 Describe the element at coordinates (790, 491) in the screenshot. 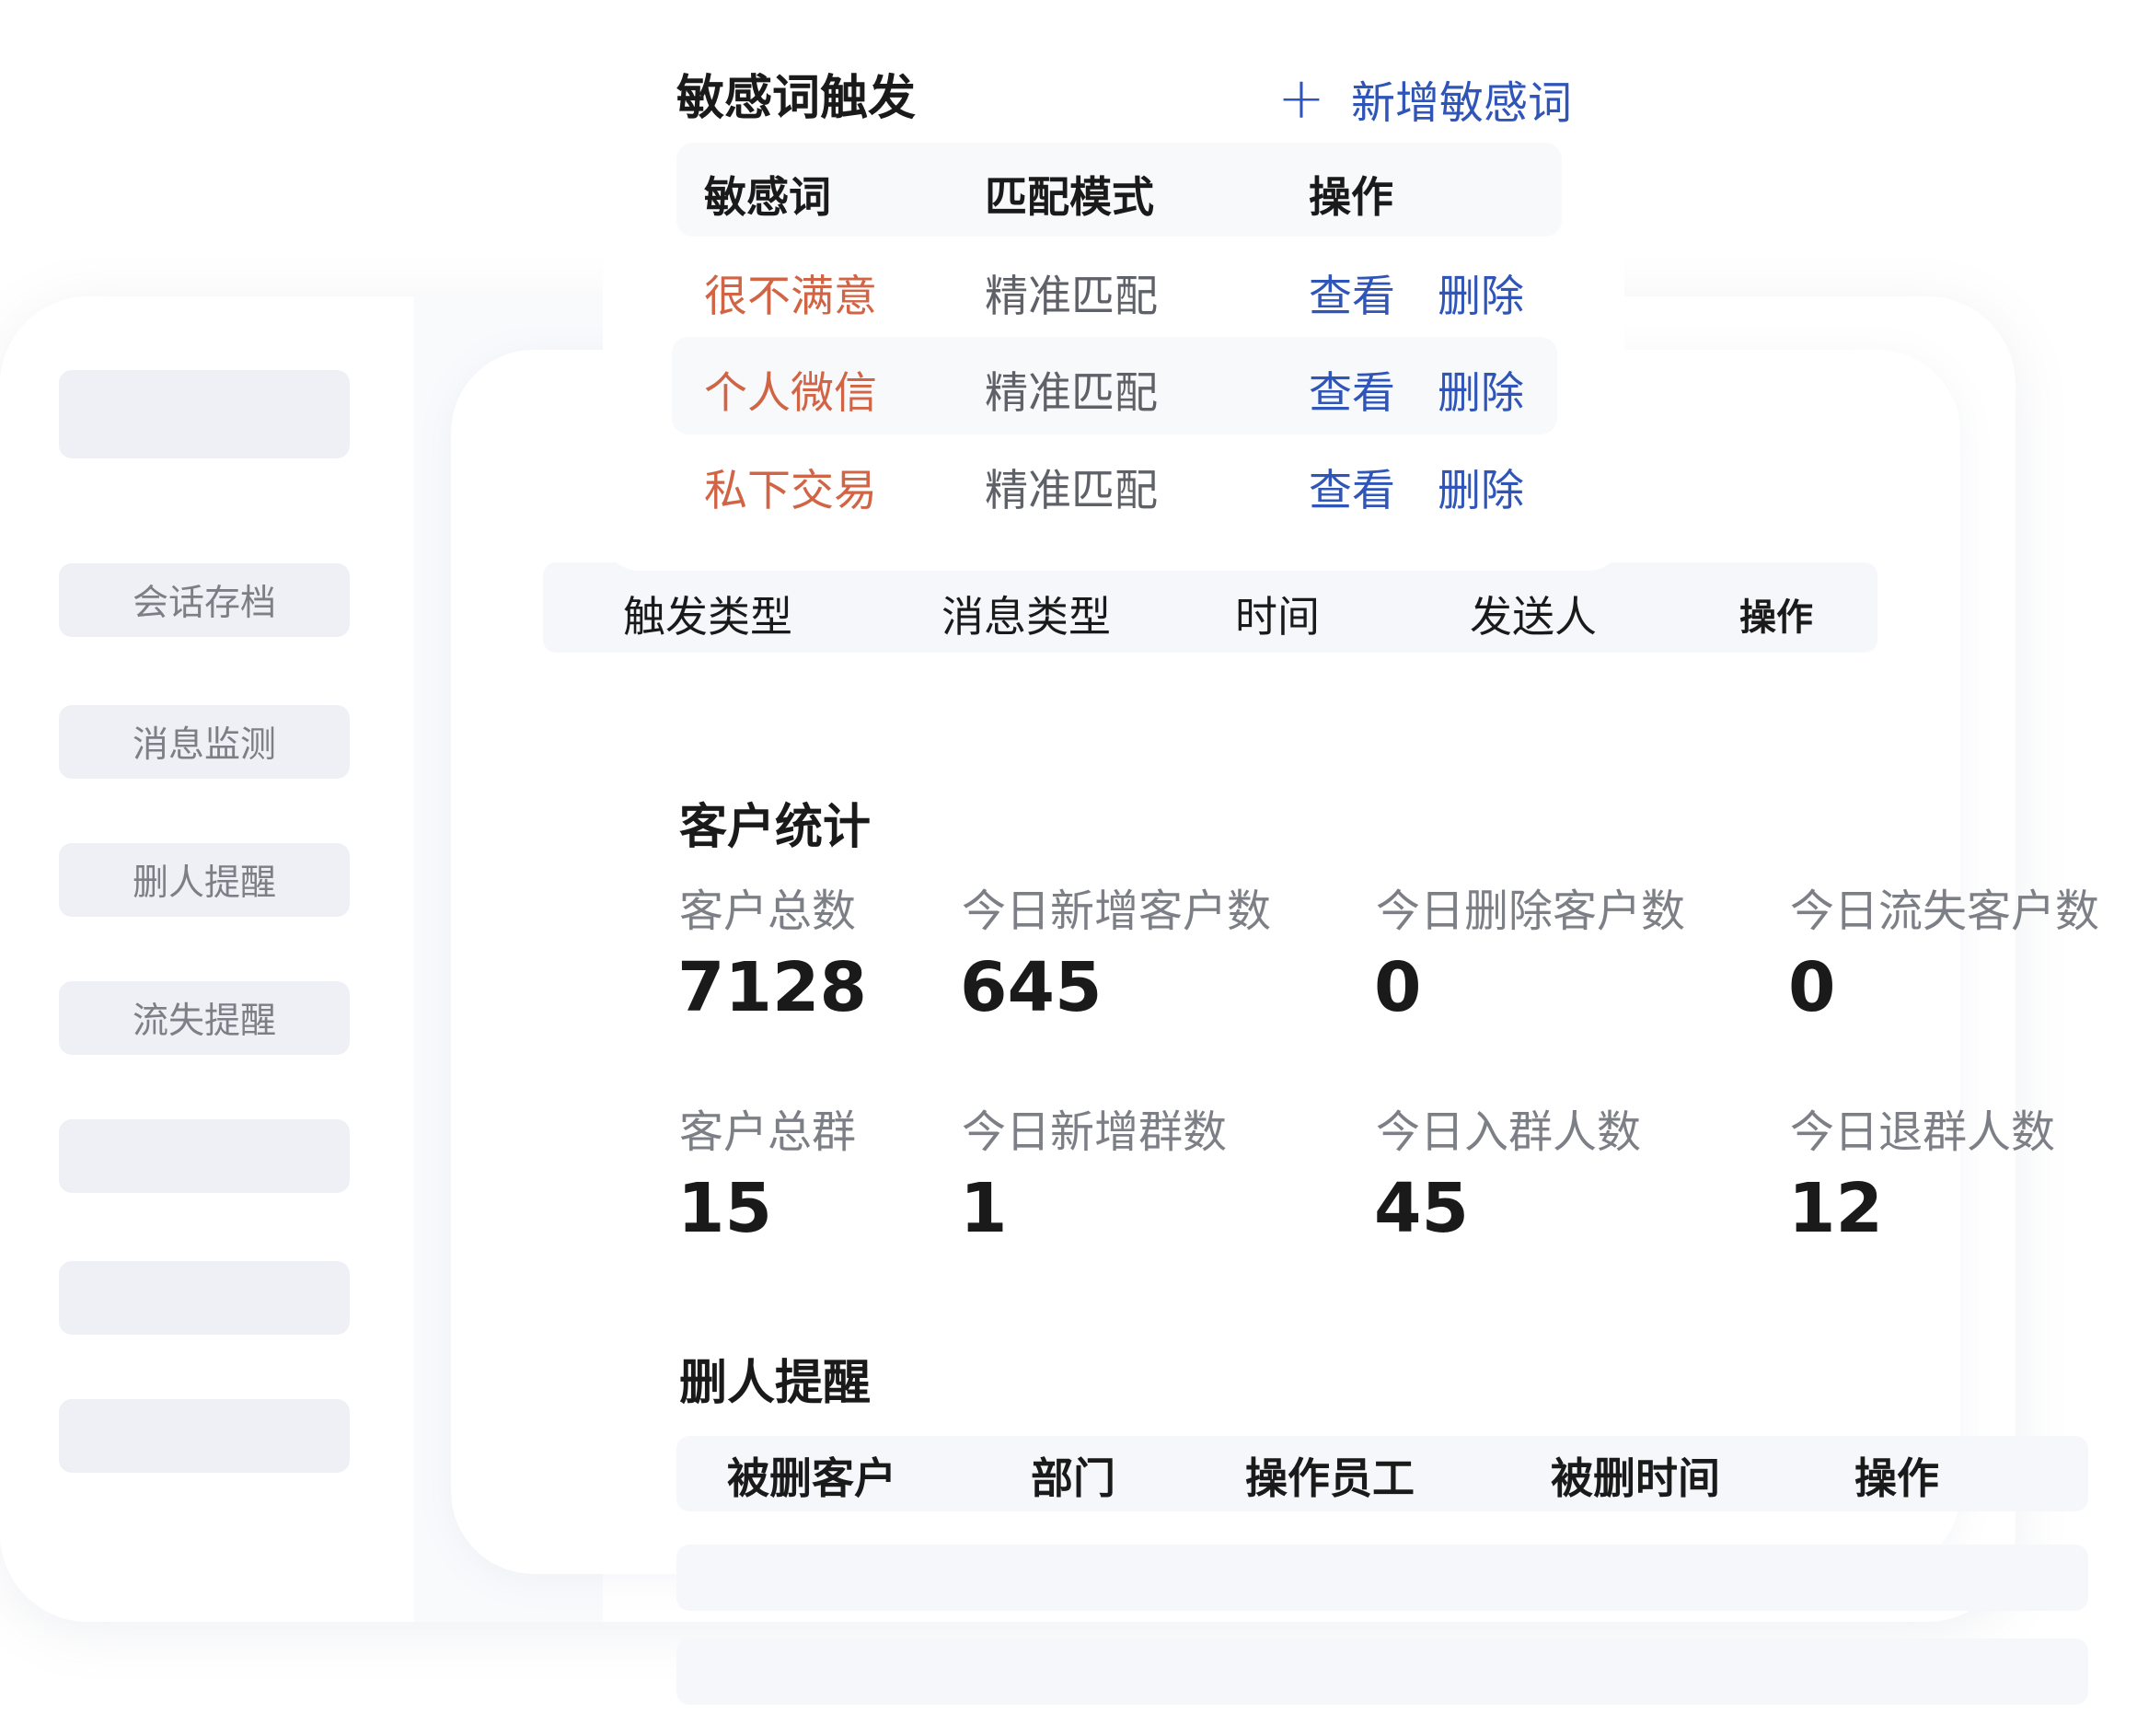

I see `sensitive-word: 私下交易` at that location.